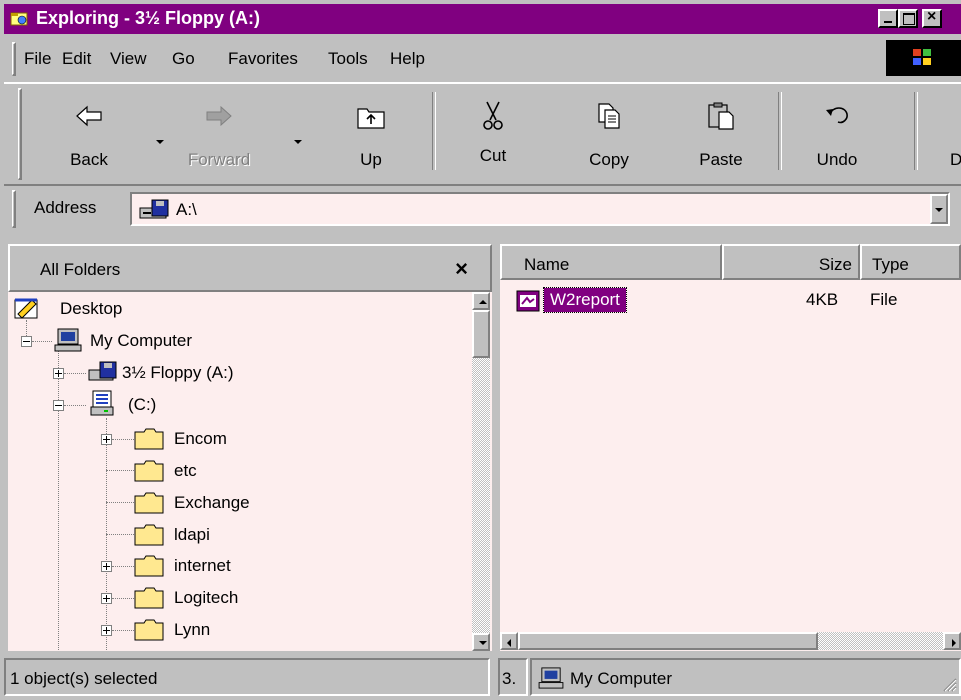  Describe the element at coordinates (481, 471) in the screenshot. I see `tree-vertical-scrollbar` at that location.